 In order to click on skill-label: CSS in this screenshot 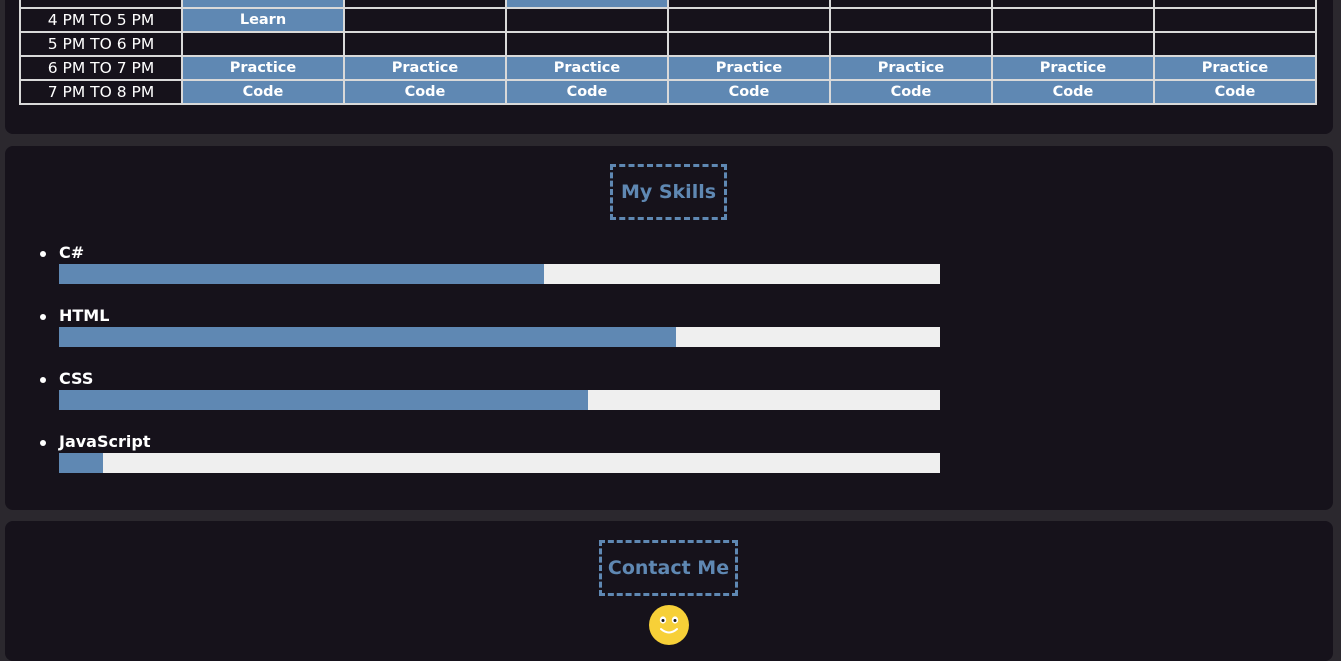, I will do `click(76, 378)`.